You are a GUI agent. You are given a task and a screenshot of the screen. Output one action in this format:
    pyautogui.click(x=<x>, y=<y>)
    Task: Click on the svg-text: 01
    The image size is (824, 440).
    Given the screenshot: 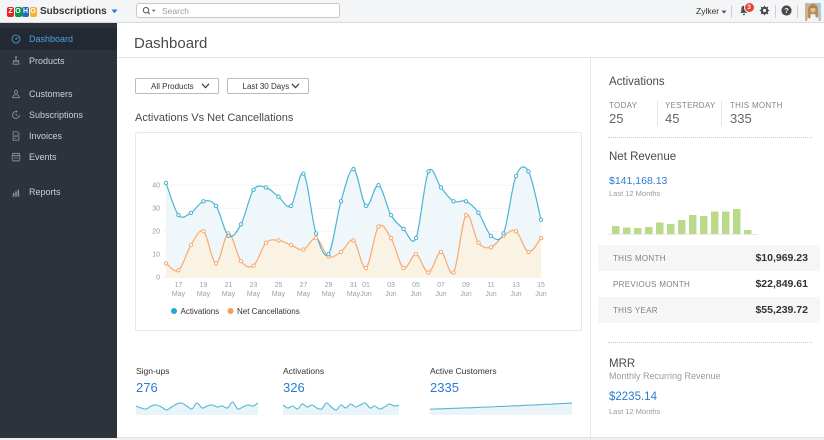 What is the action you would take?
    pyautogui.click(x=366, y=285)
    